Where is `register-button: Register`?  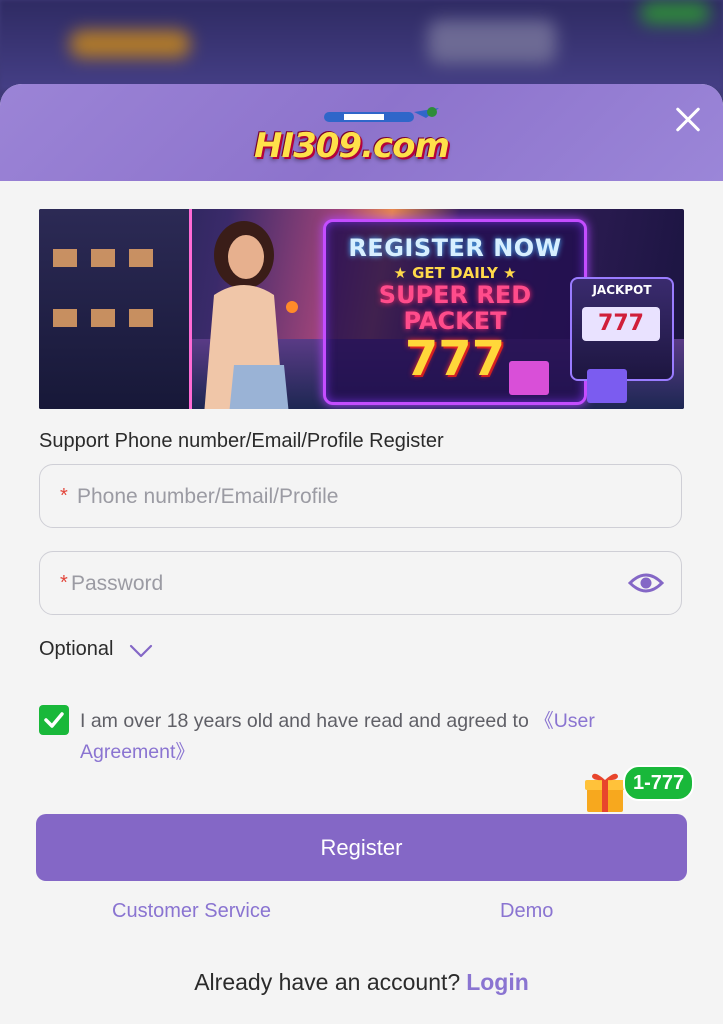
register-button: Register is located at coordinates (361, 847).